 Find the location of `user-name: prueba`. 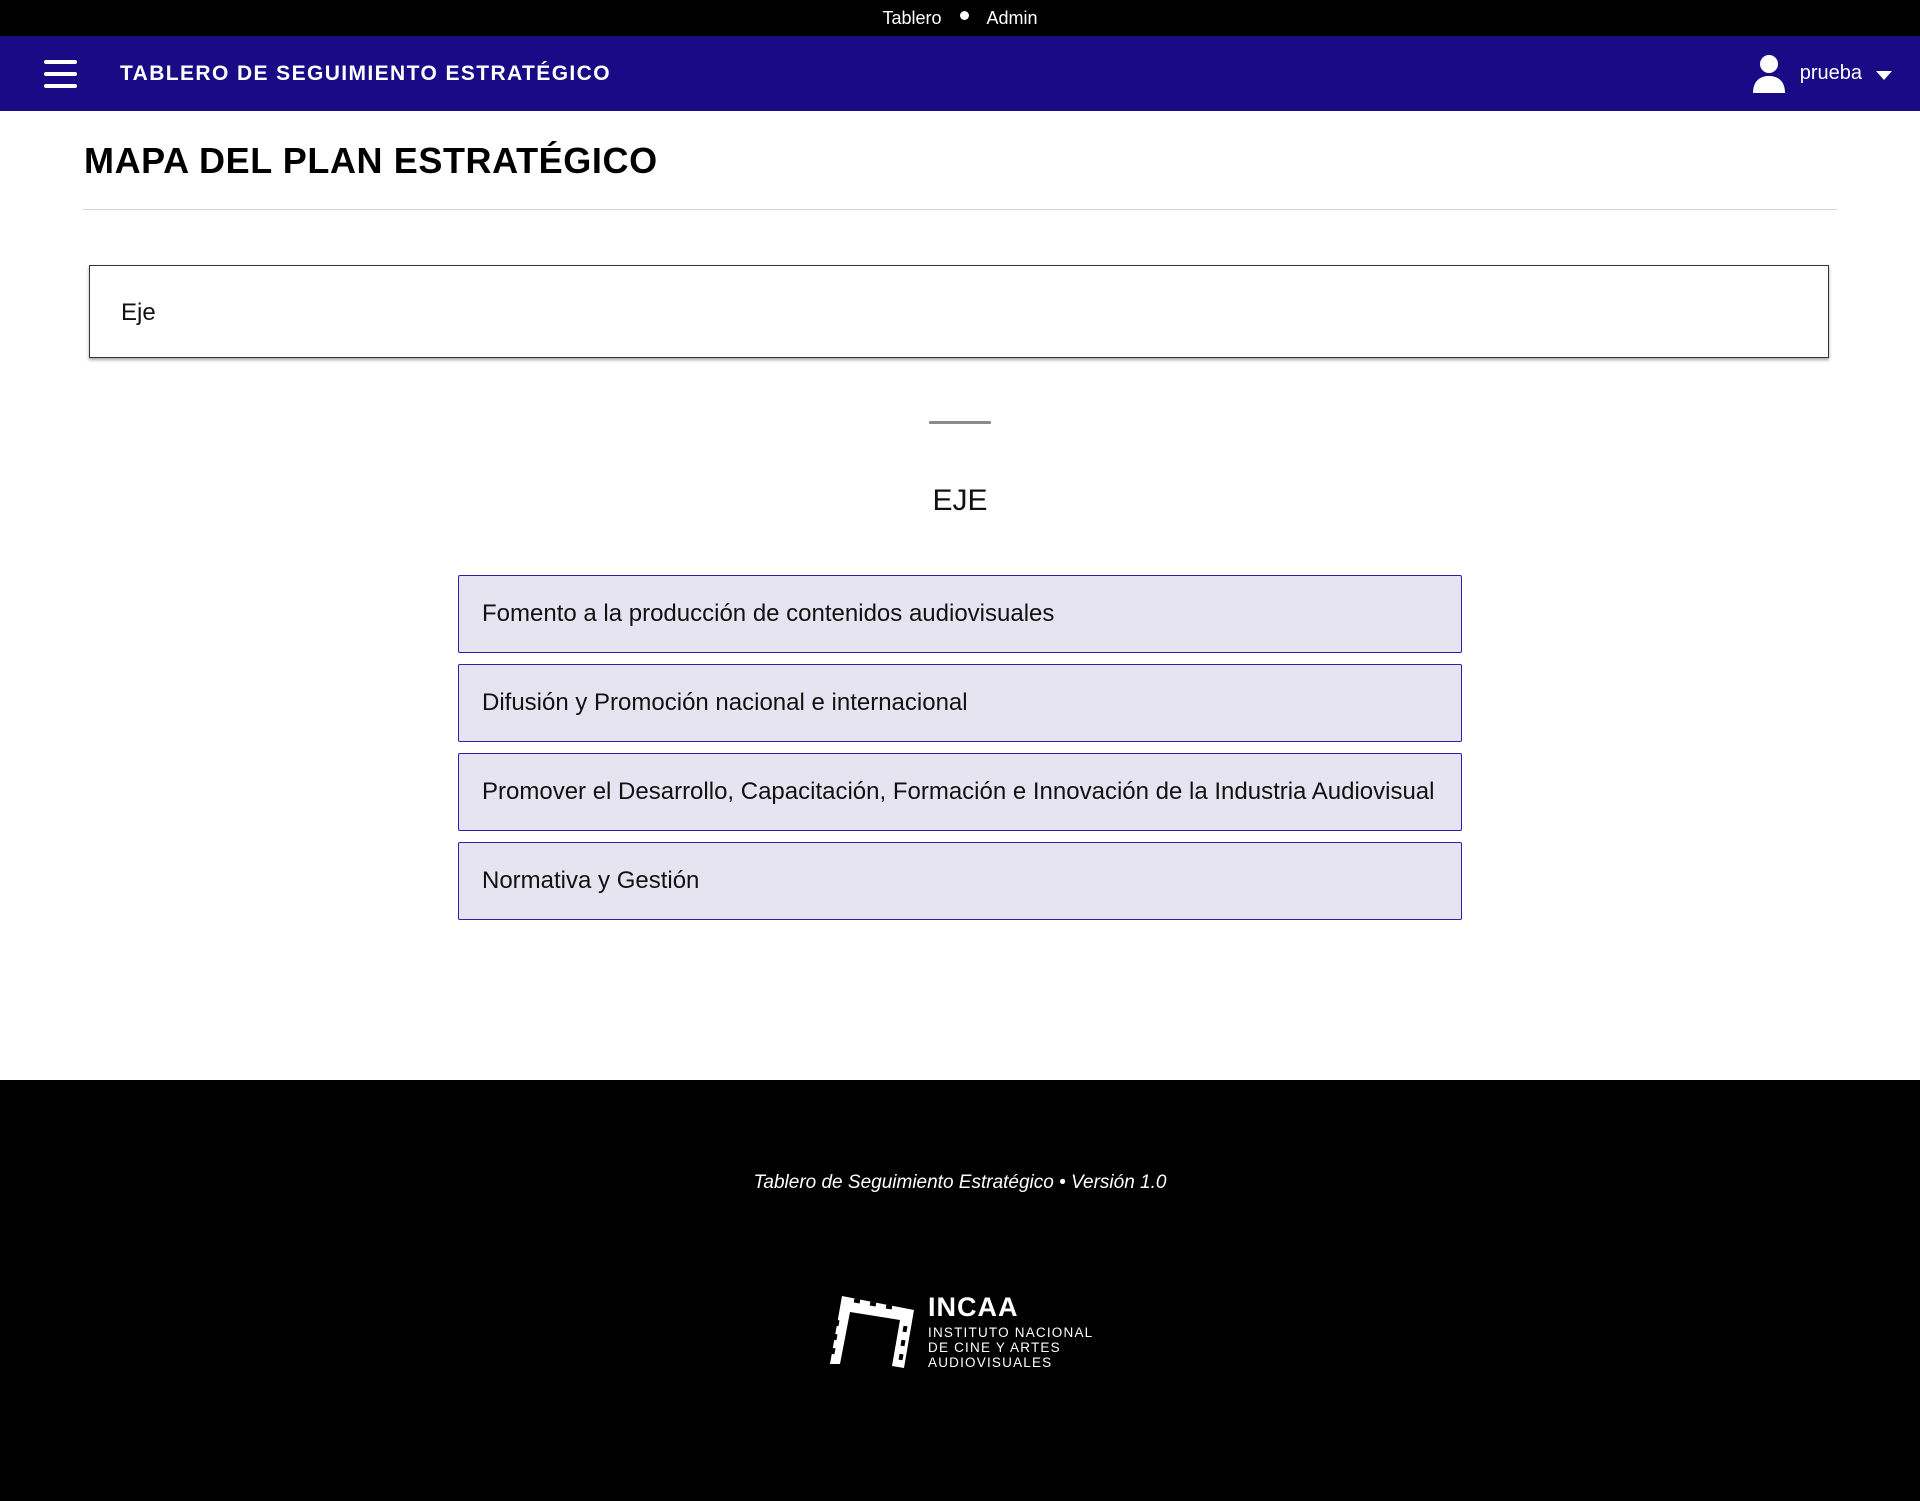

user-name: prueba is located at coordinates (1830, 73).